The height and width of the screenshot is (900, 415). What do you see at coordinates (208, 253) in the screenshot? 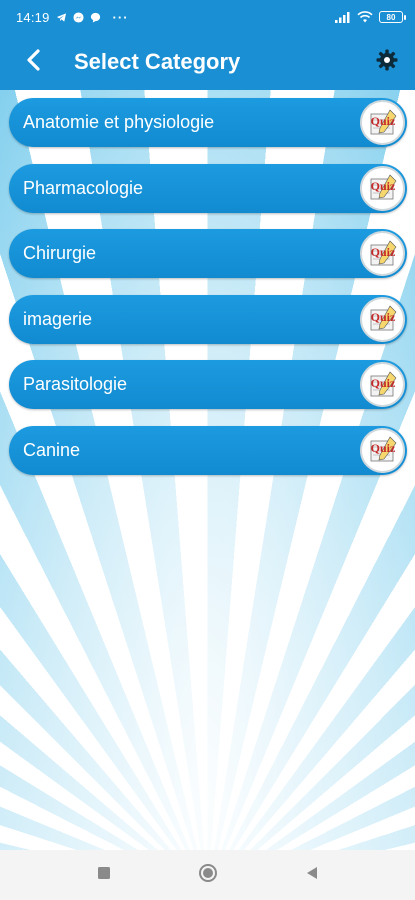
I see `category-item-chirurgie: Chirurgie Quiz` at bounding box center [208, 253].